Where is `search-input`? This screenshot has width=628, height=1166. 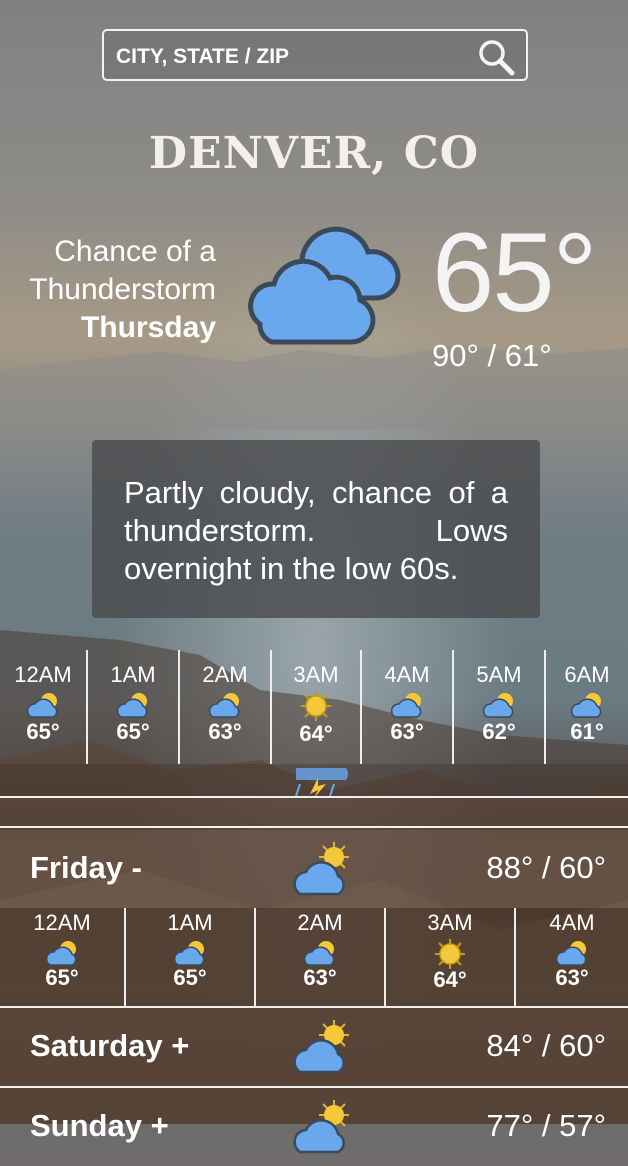
search-input is located at coordinates (291, 57).